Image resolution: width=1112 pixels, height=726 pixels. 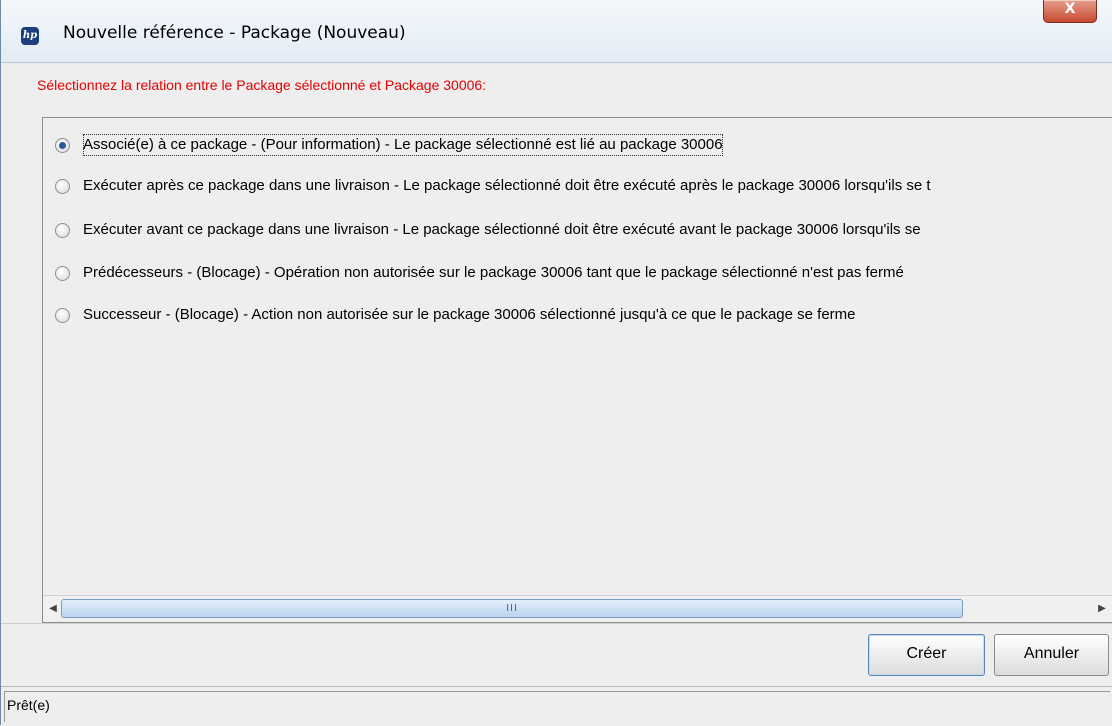 I want to click on create-button: Créer, so click(x=926, y=655).